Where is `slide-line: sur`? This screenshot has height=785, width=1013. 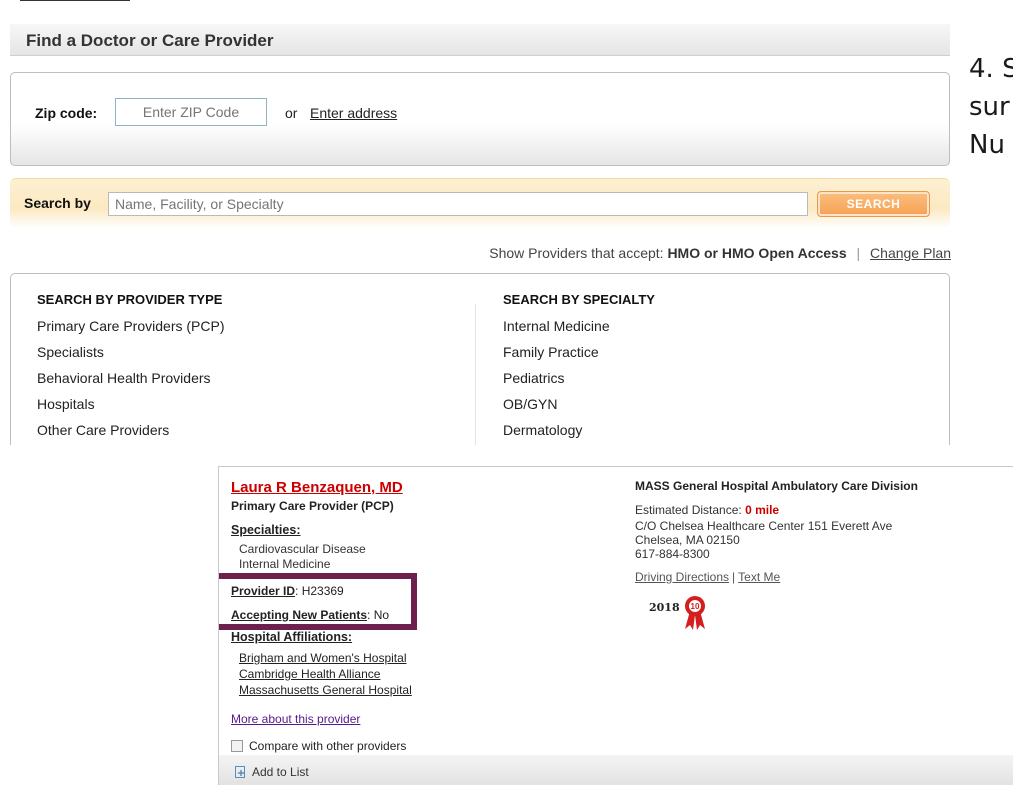 slide-line: sur is located at coordinates (989, 107).